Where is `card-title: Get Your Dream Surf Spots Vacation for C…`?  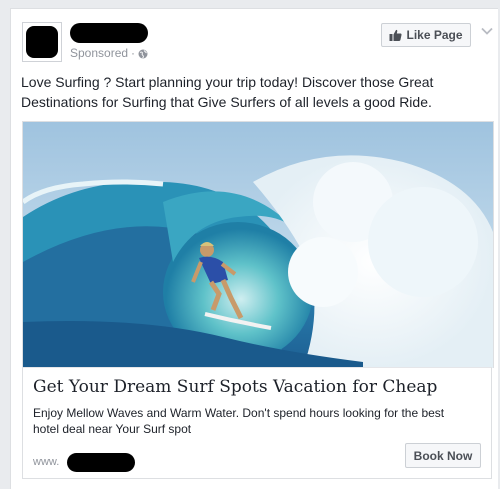 card-title: Get Your Dream Surf Spots Vacation for C… is located at coordinates (258, 387).